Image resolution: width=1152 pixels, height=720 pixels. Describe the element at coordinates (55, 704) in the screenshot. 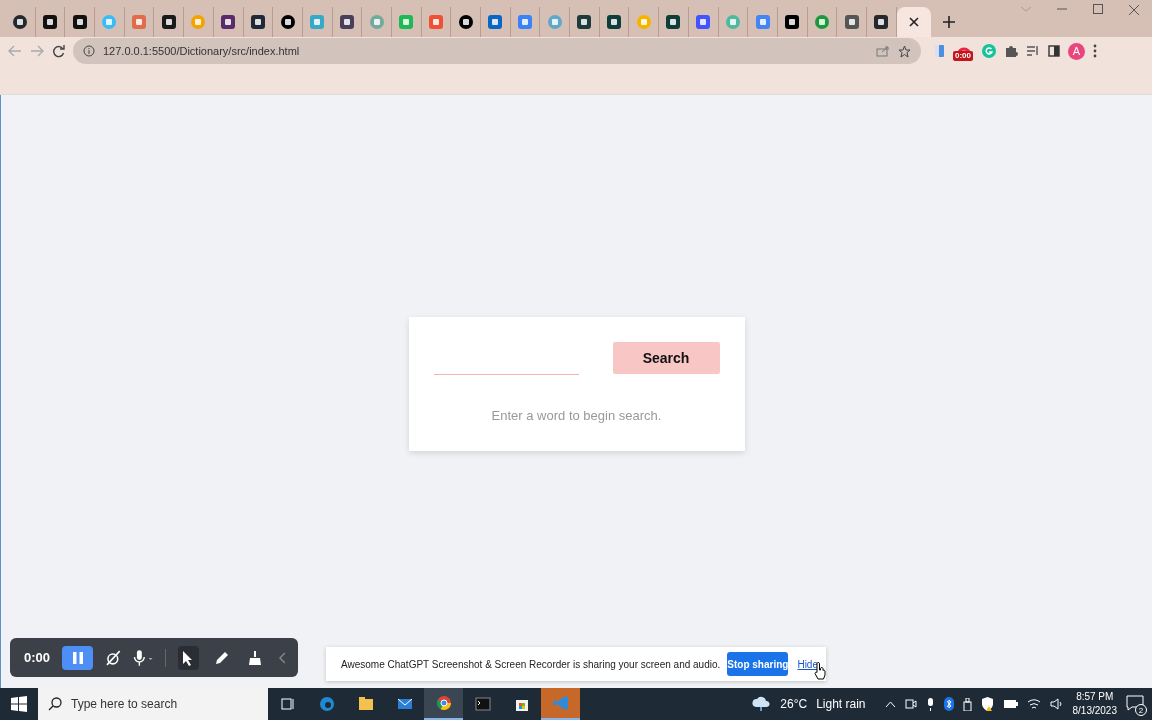

I see `search-icon` at that location.